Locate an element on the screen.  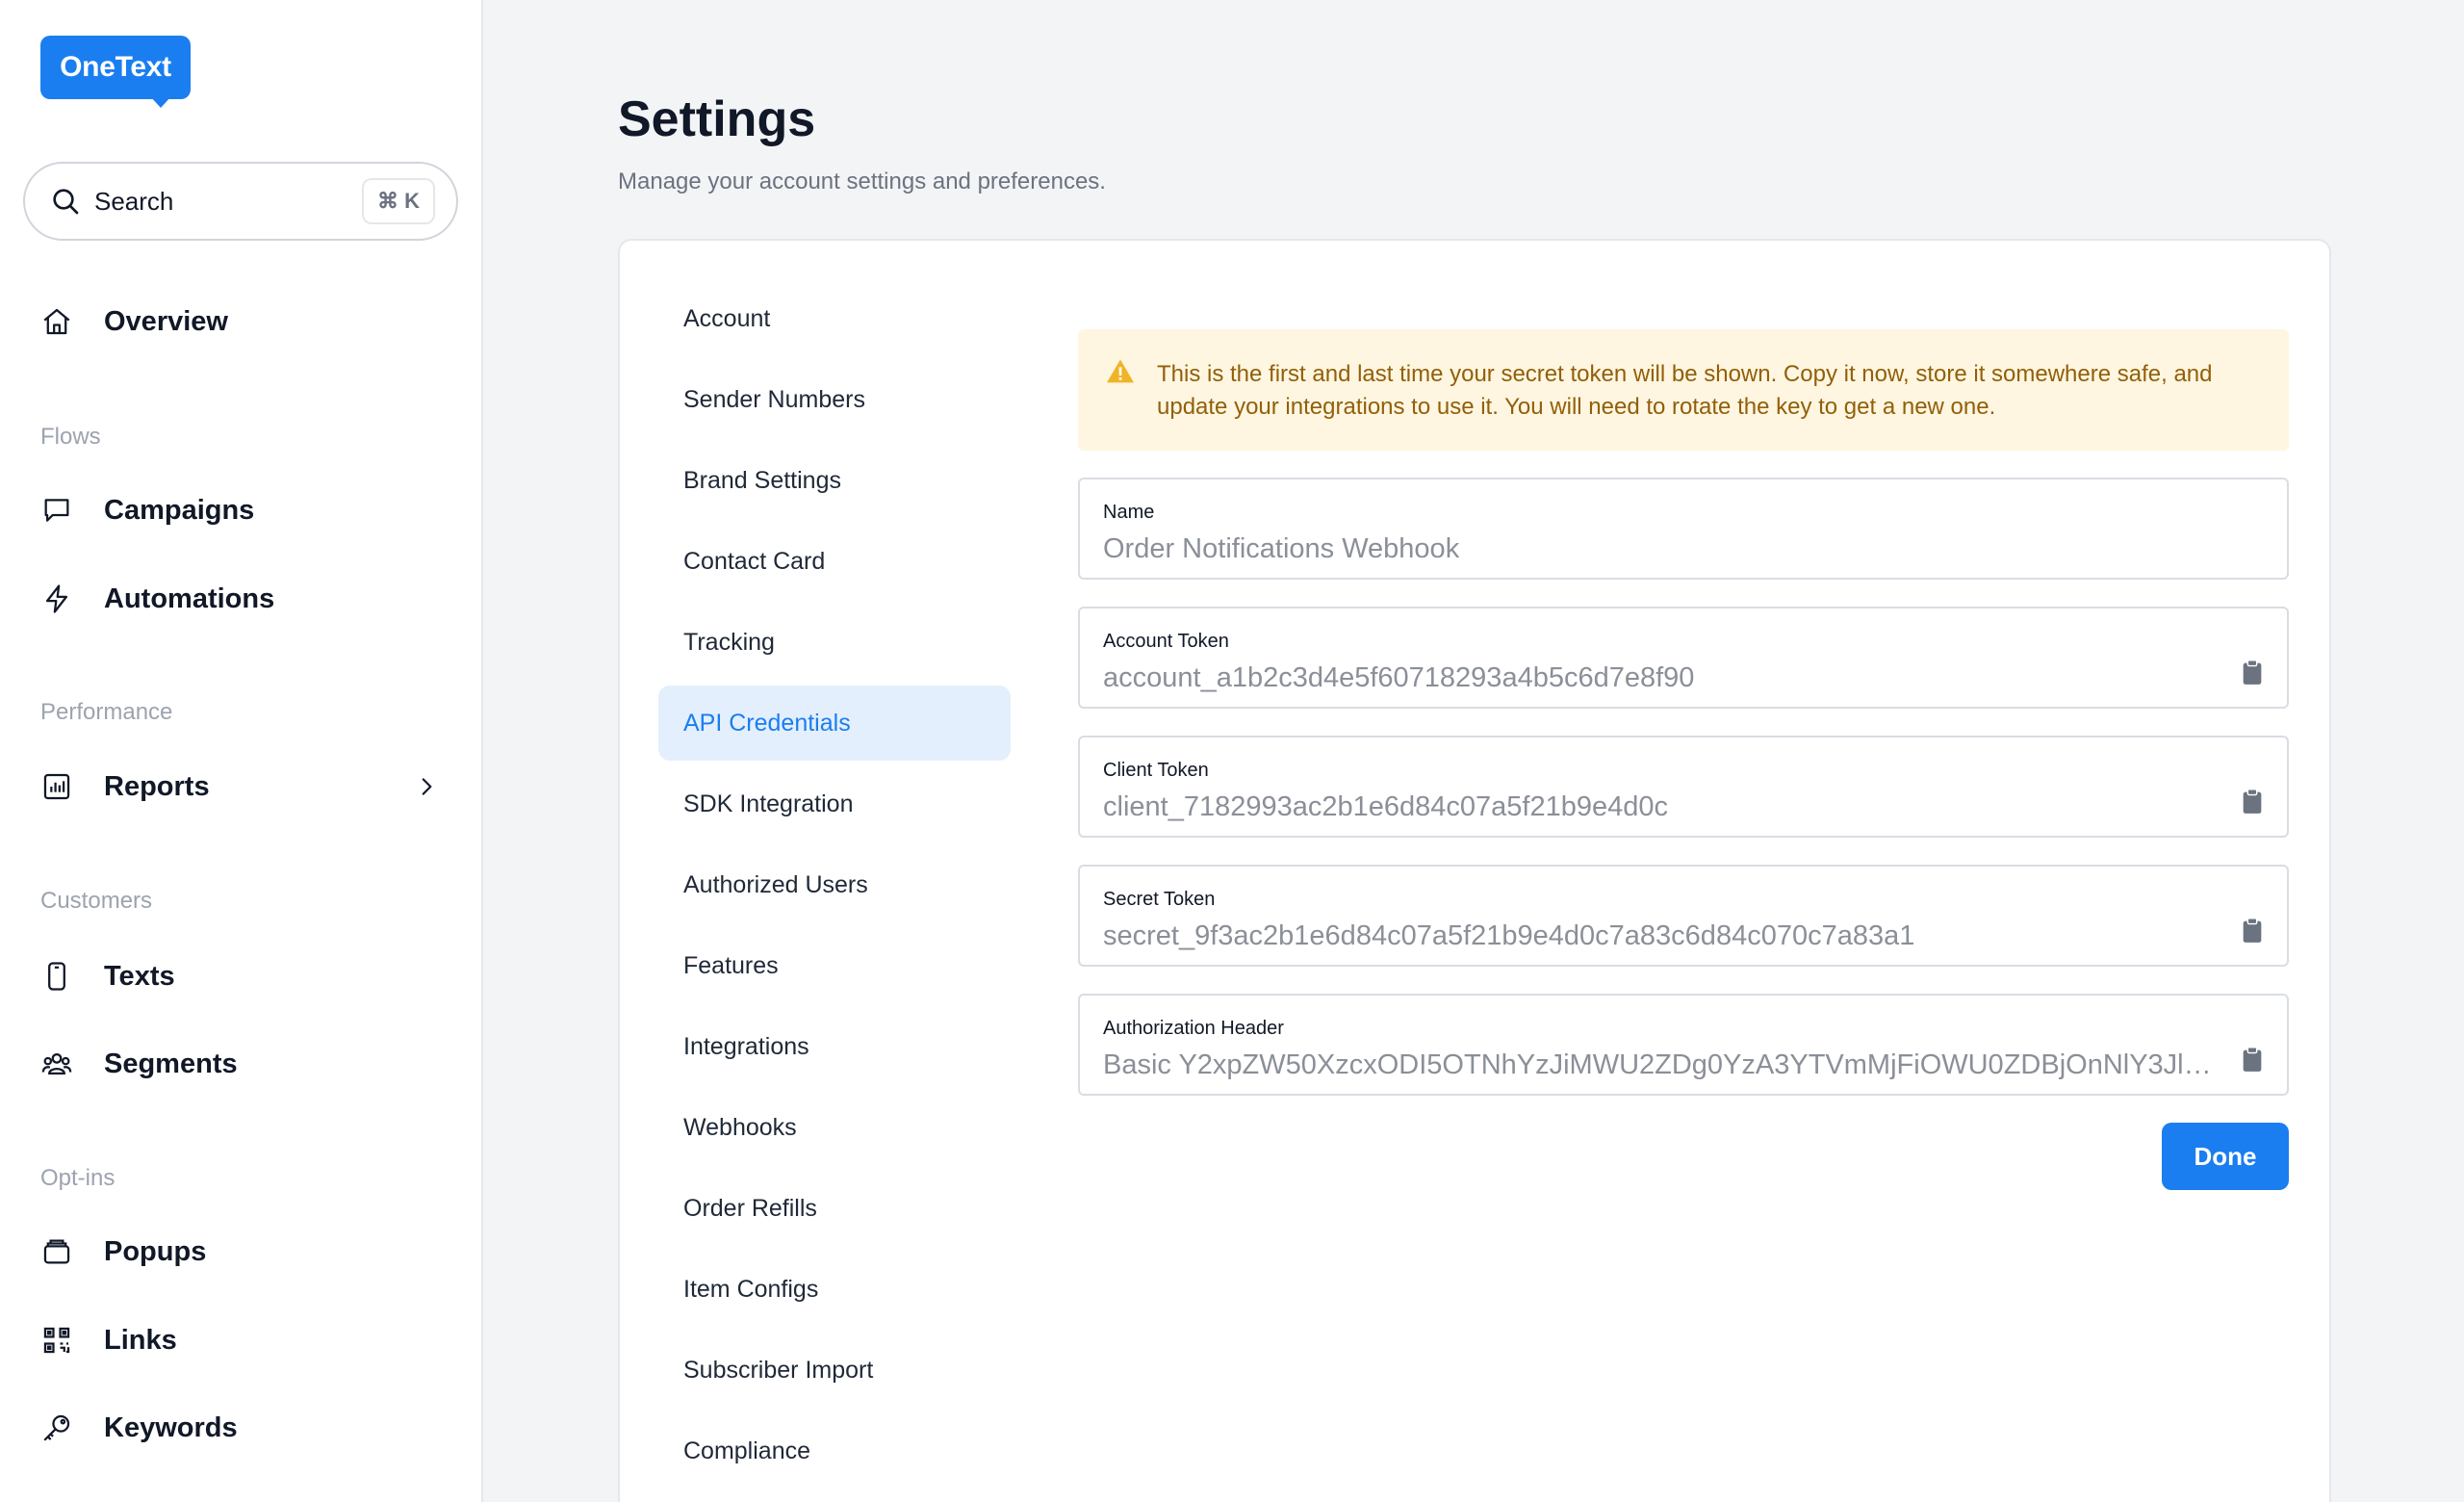
users-group-icon is located at coordinates (56, 1063).